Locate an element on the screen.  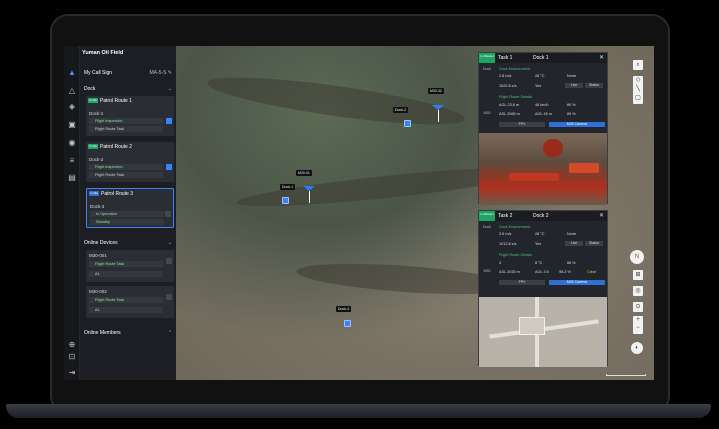
reset-view-icon: ◐ is located at coordinates (637, 348).